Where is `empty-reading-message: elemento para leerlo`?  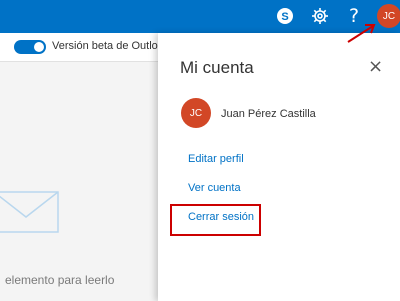 empty-reading-message: elemento para leerlo is located at coordinates (60, 280).